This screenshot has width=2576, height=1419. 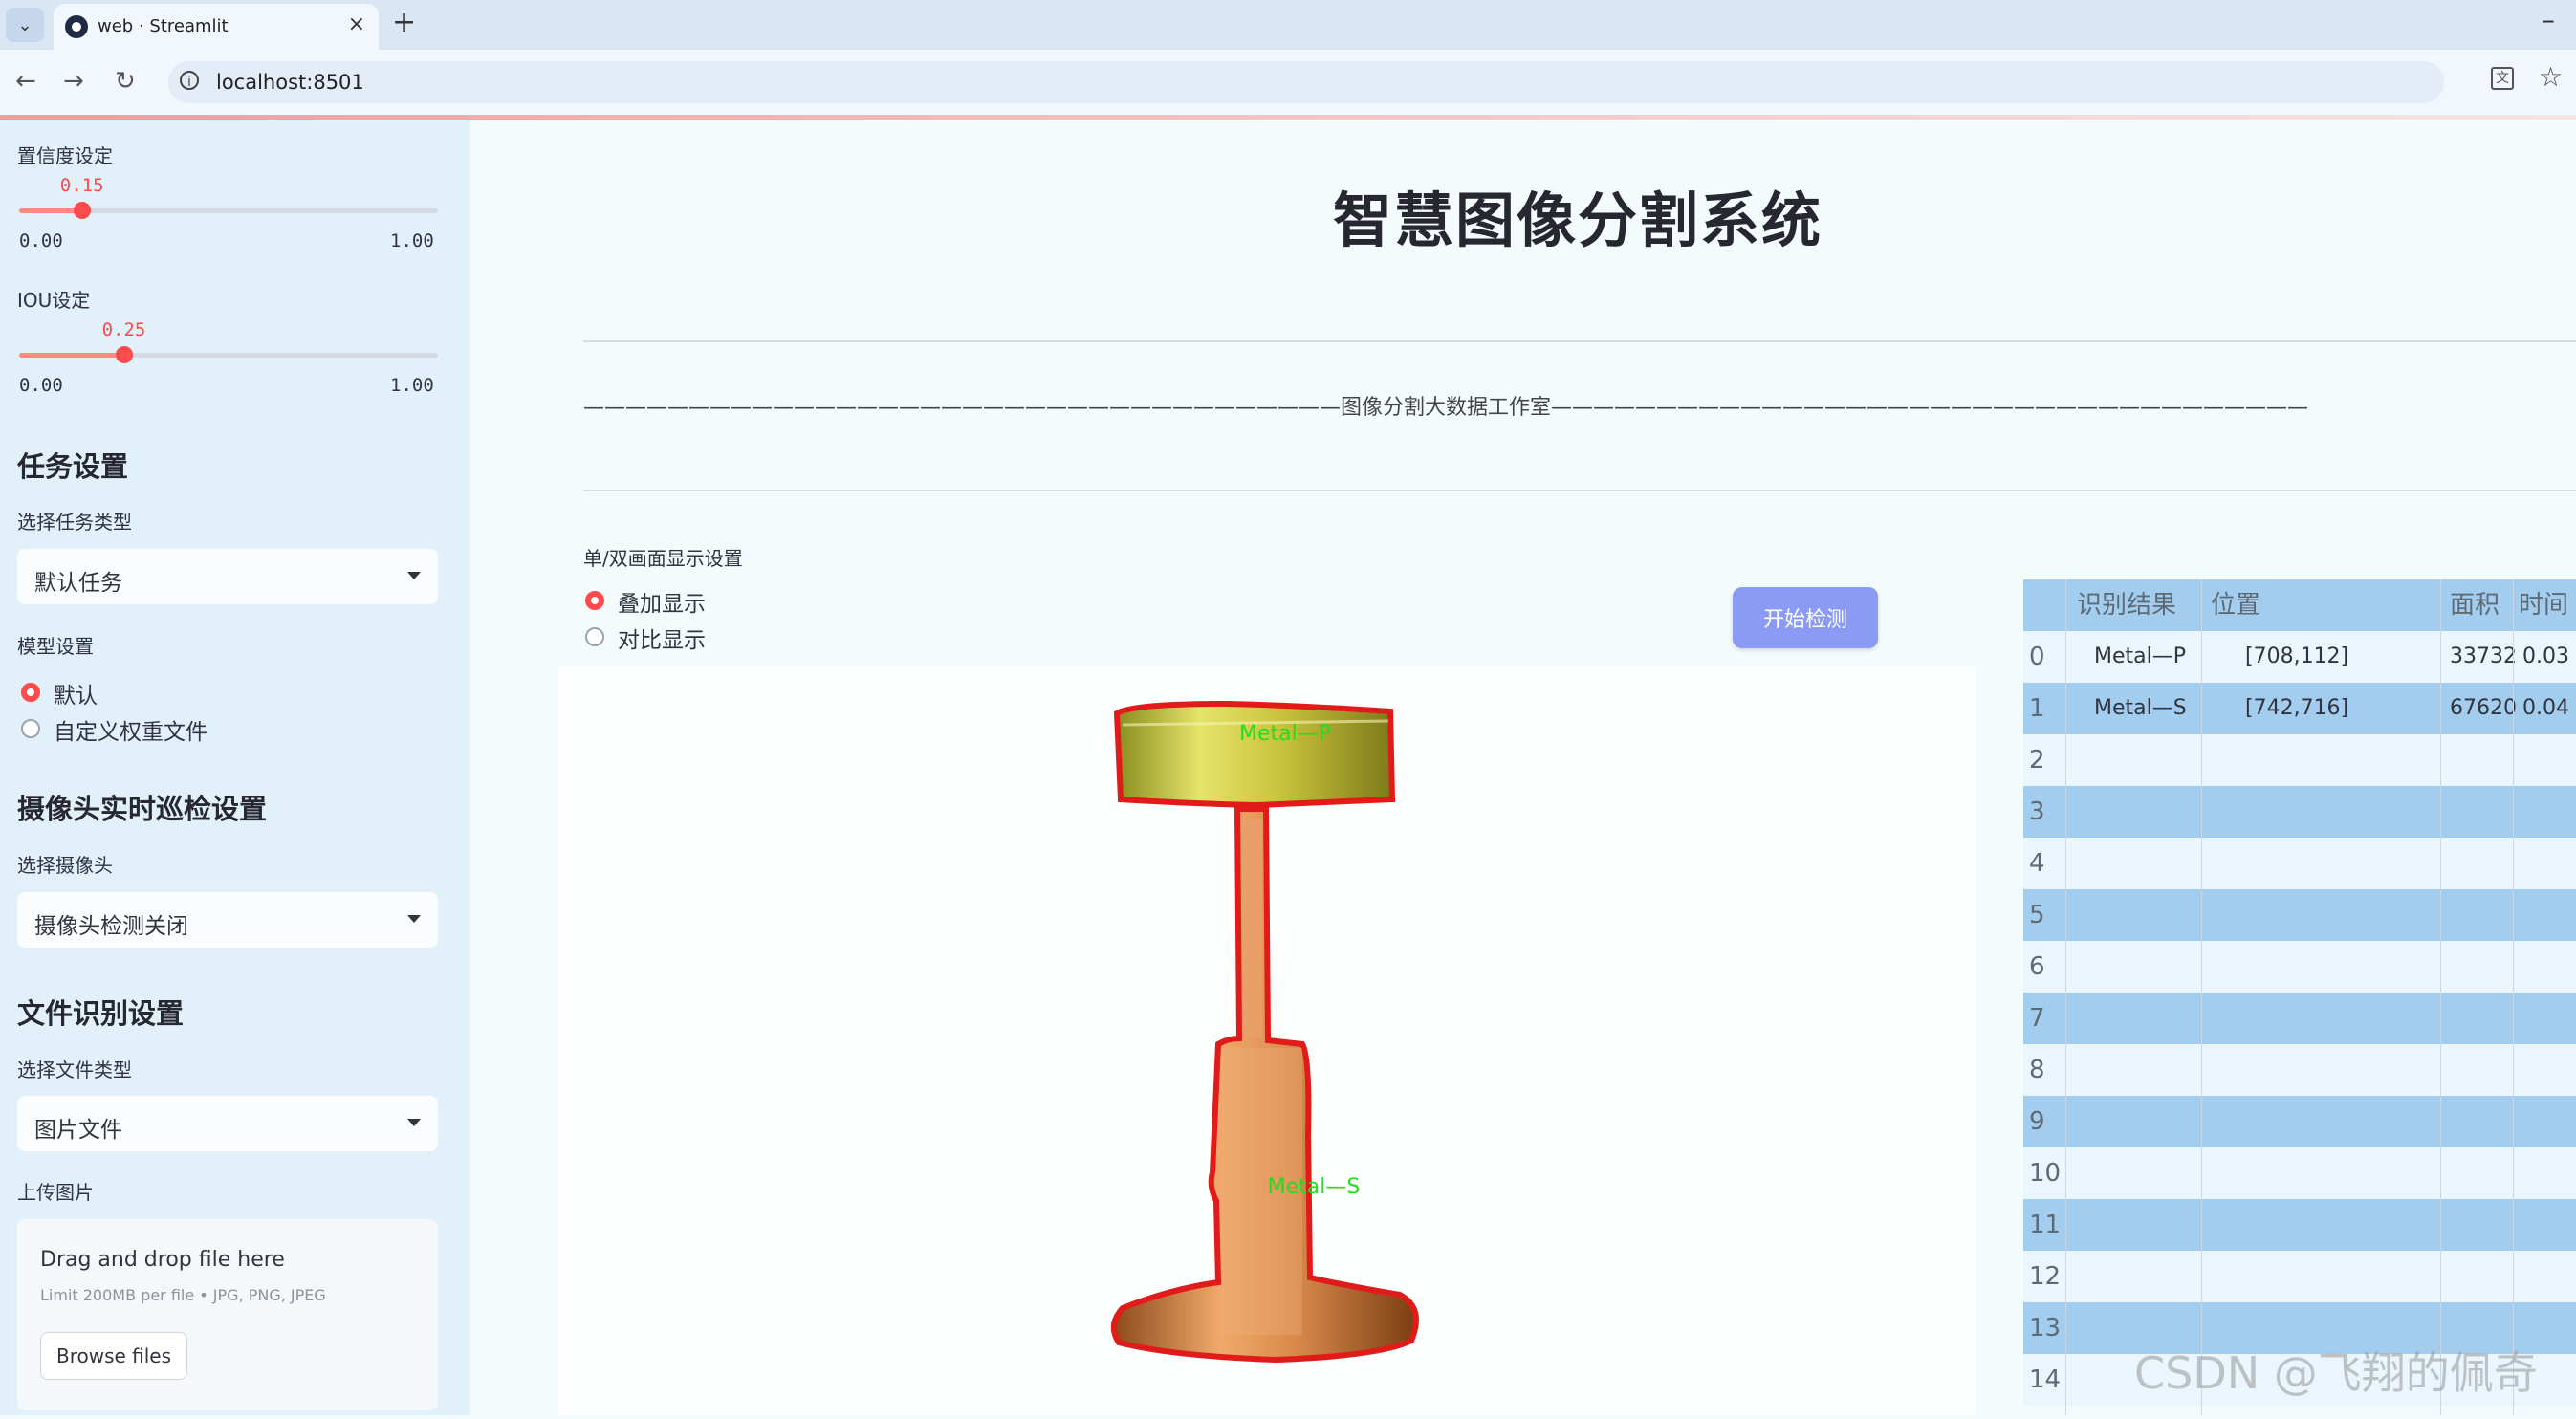 I want to click on row-index: 8, so click(x=2037, y=1070).